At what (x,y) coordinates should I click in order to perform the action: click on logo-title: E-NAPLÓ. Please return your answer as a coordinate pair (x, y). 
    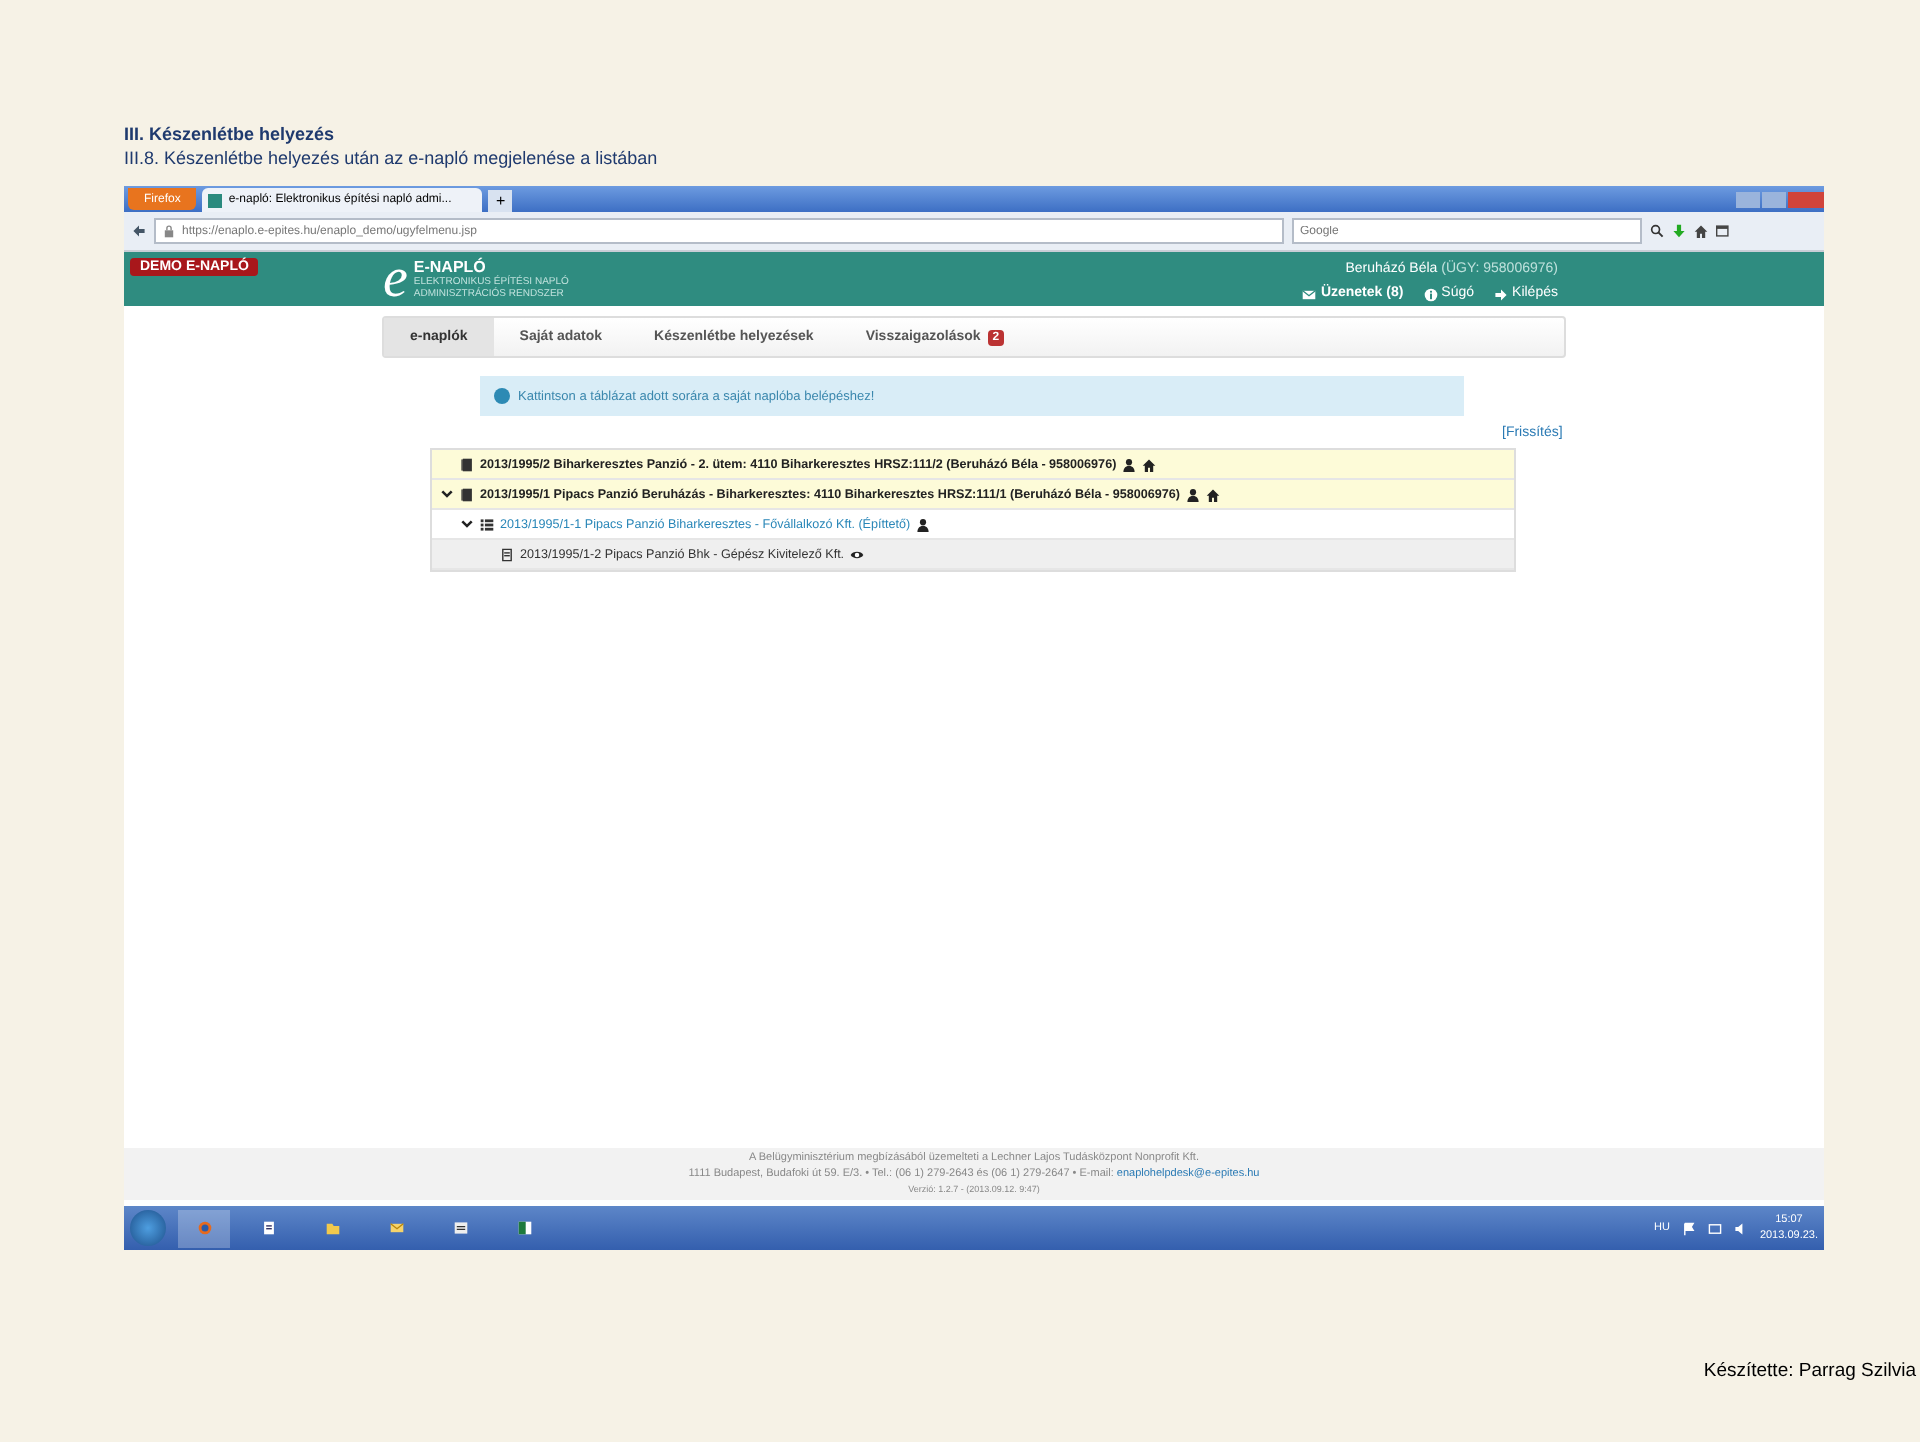
    Looking at the image, I should click on (450, 267).